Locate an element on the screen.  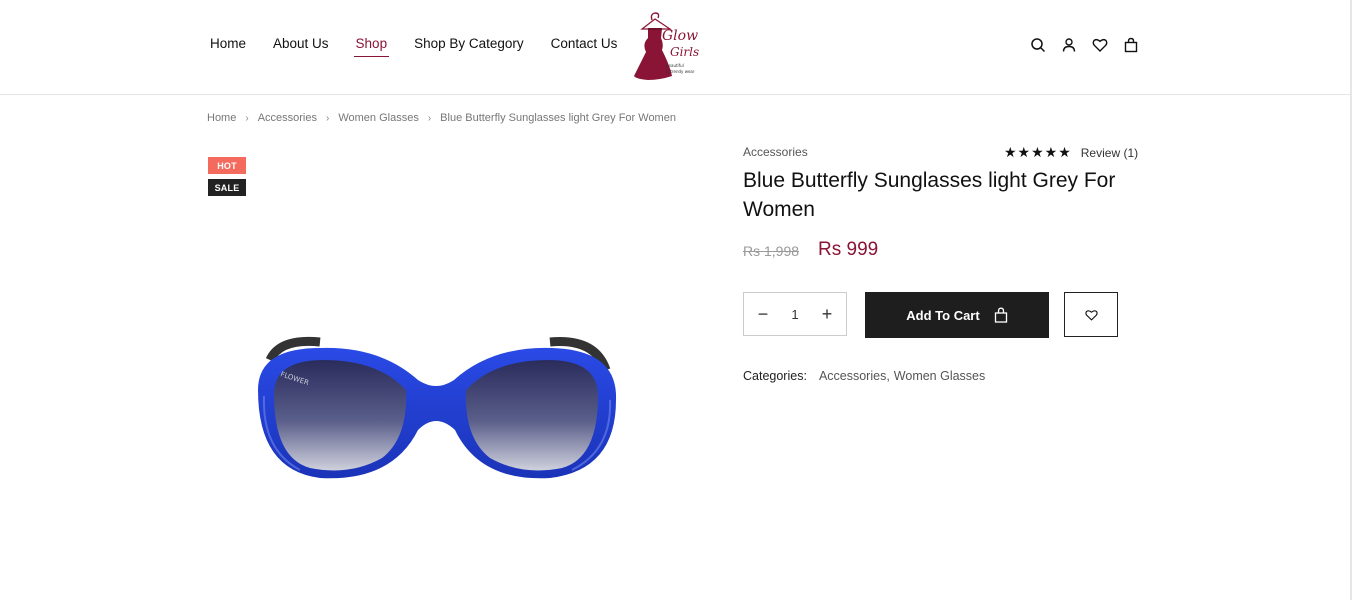
hot-badge: HOT is located at coordinates (227, 165).